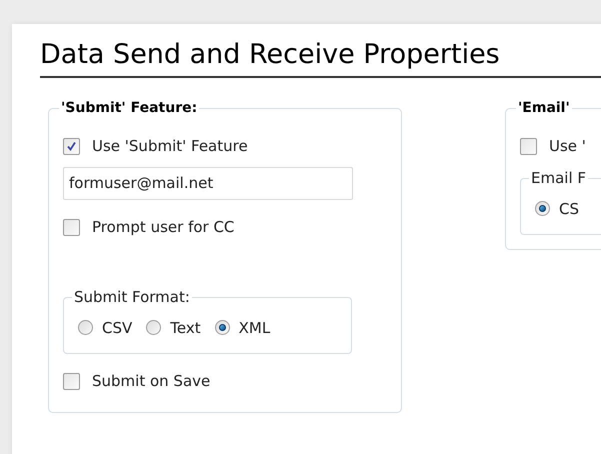 This screenshot has width=601, height=454. I want to click on page-title: Data Send and Receive Properties, so click(270, 55).